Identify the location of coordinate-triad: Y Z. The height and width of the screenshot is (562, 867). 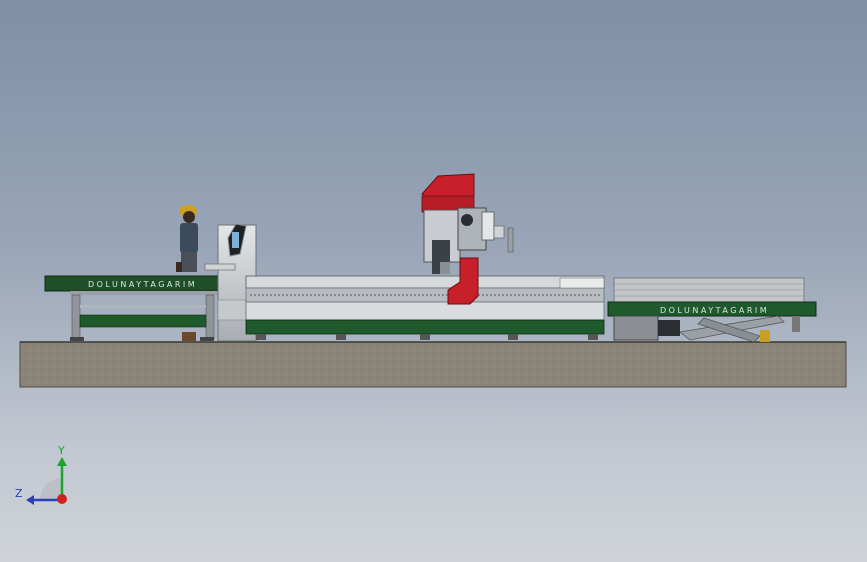
(41, 474).